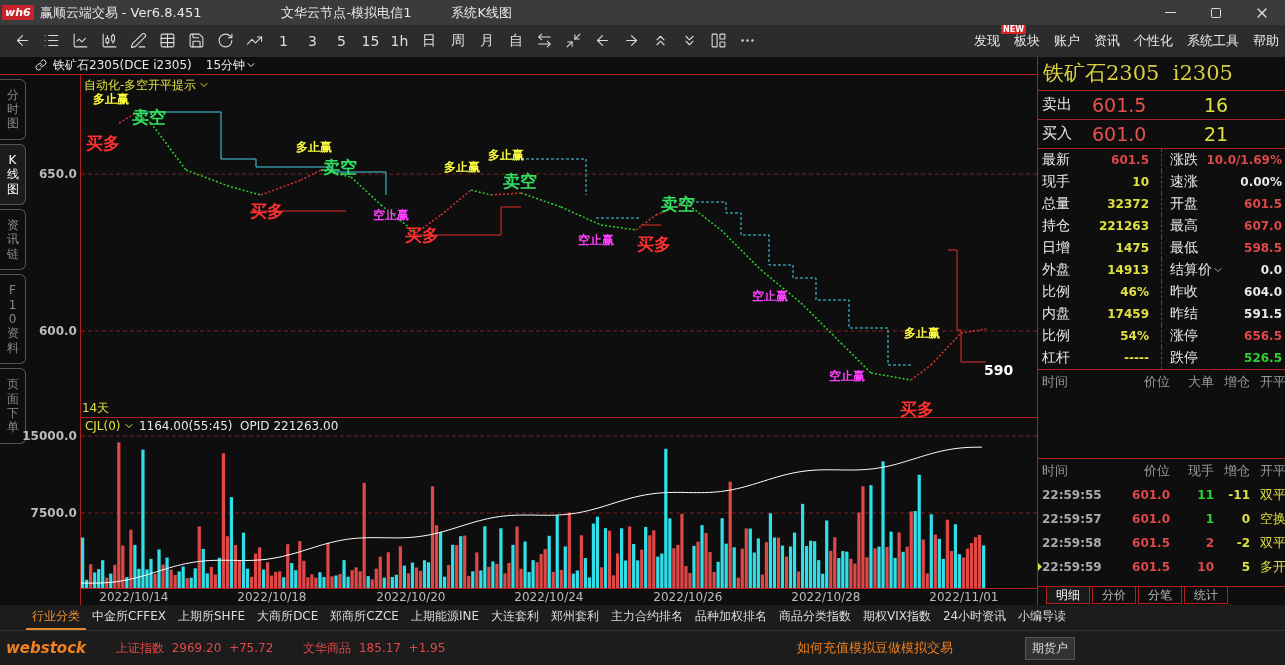 The height and width of the screenshot is (665, 1285). Describe the element at coordinates (444, 617) in the screenshot. I see `market-tab: 上期能源INE` at that location.